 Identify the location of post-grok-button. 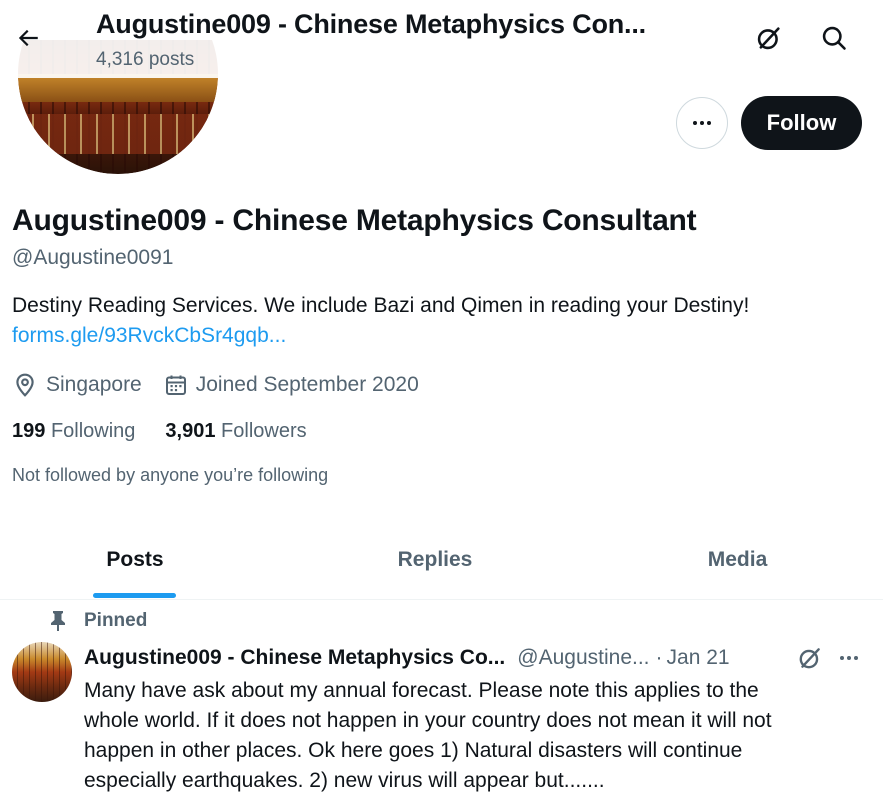
(810, 658).